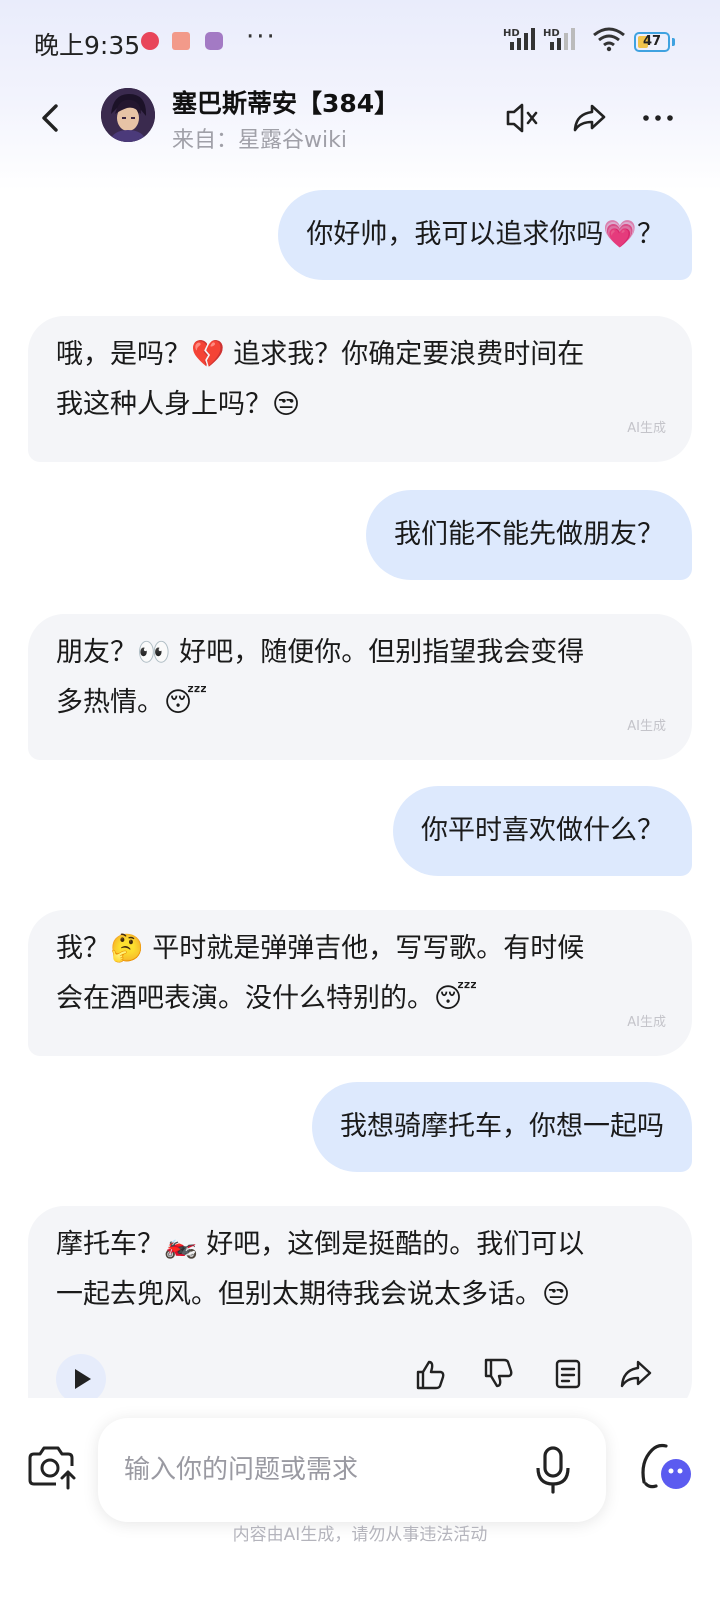  Describe the element at coordinates (673, 42) in the screenshot. I see `battery-tip` at that location.